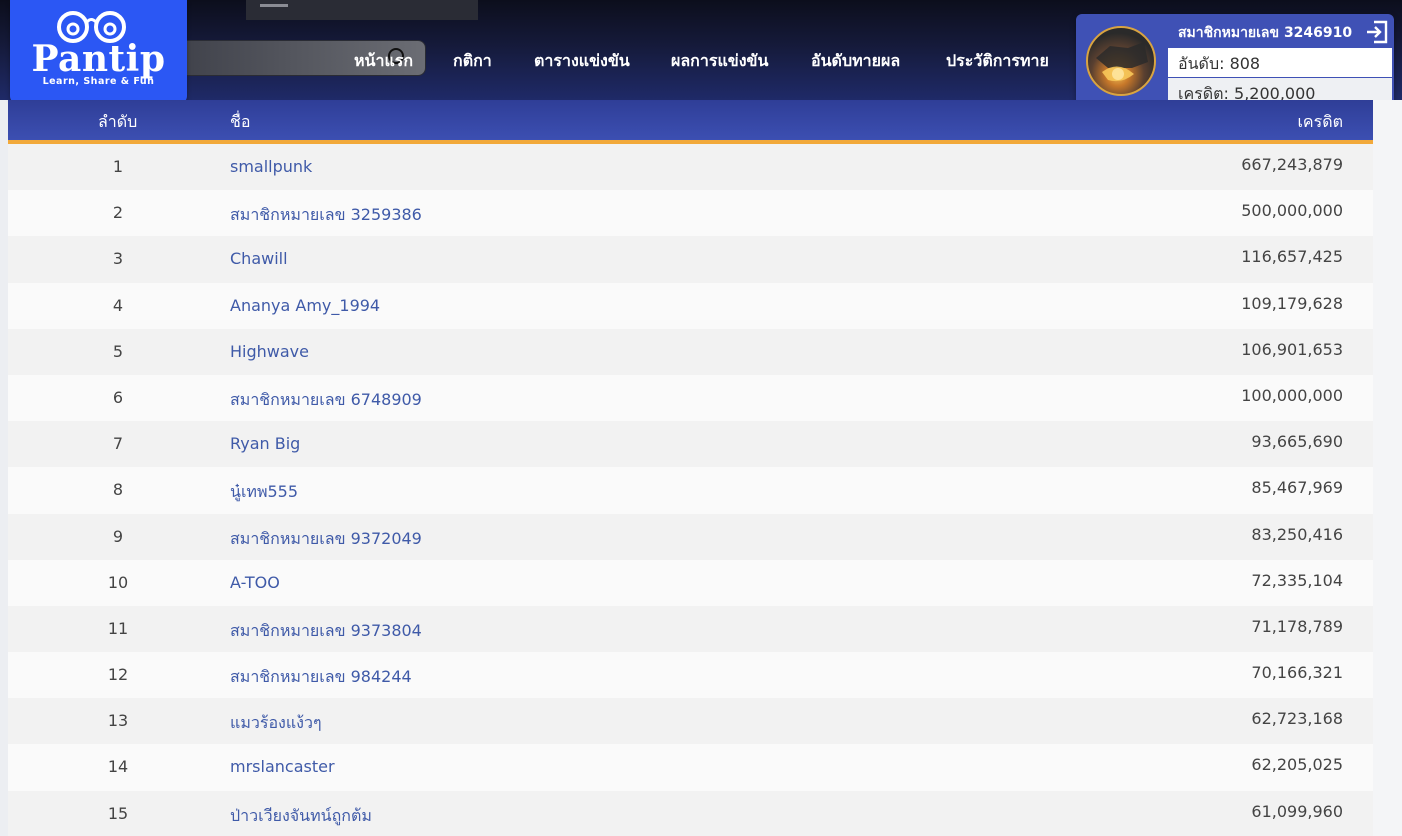 This screenshot has width=1402, height=836. Describe the element at coordinates (269, 351) in the screenshot. I see `row-player-name-link: Highwave` at that location.